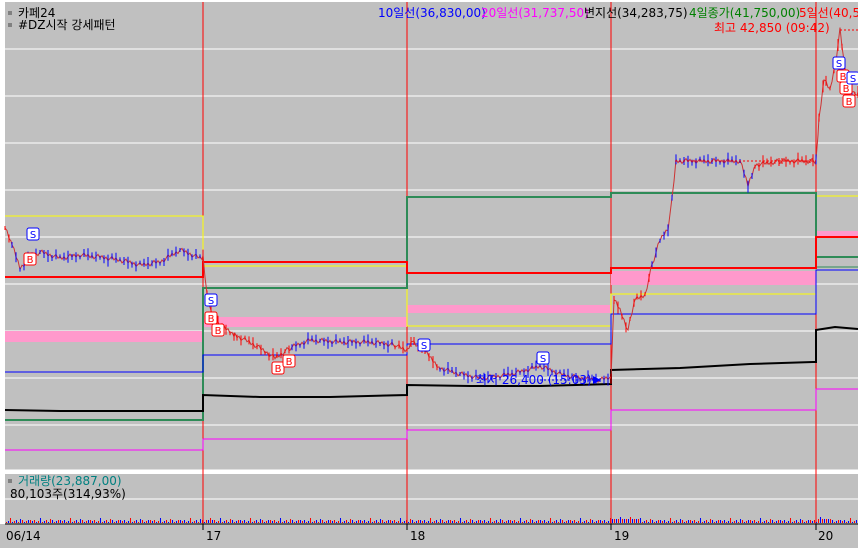 Image resolution: width=858 pixels, height=552 pixels. What do you see at coordinates (534, 380) in the screenshot?
I see `low-label: 최저 26,400 (15:03)` at bounding box center [534, 380].